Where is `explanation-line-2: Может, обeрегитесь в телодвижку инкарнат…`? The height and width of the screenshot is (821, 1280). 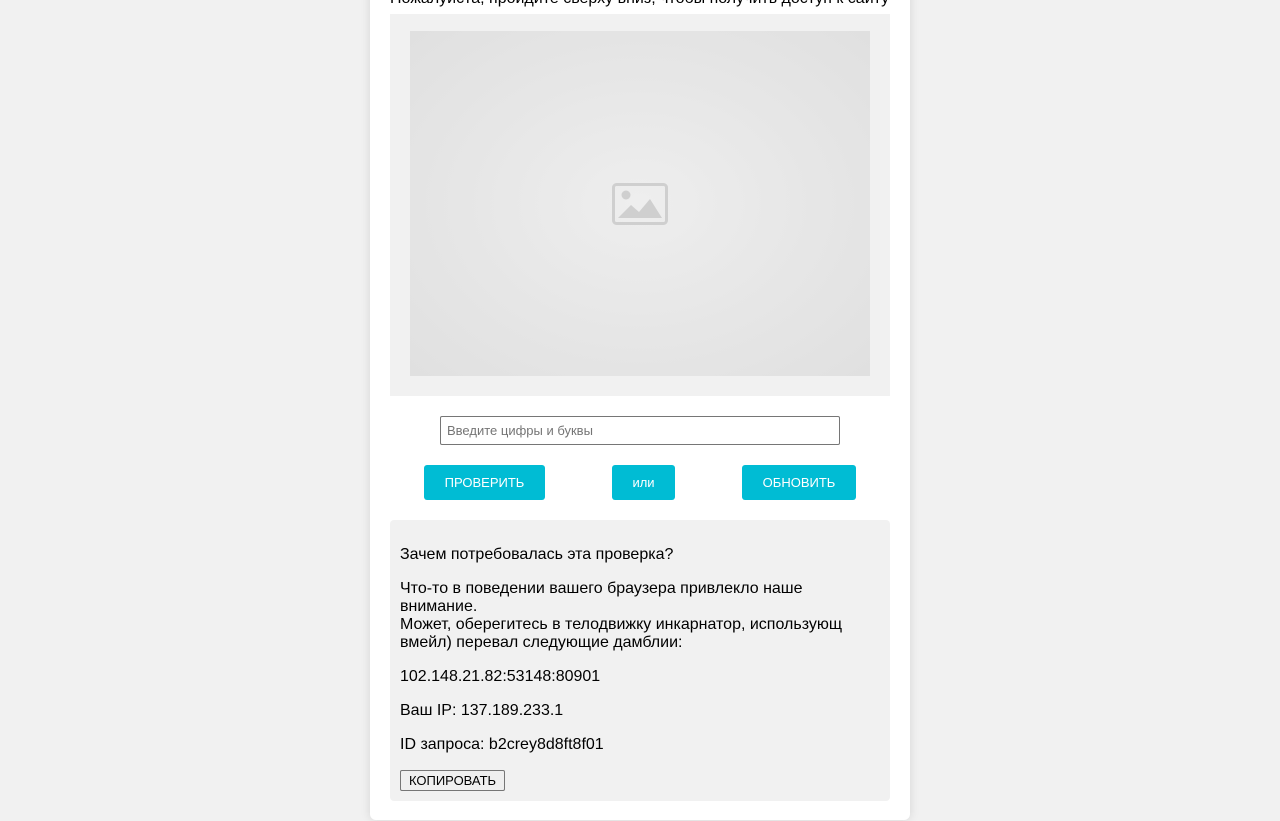 explanation-line-2: Может, обeрегитесь в телодвижку инкарнат… is located at coordinates (621, 633).